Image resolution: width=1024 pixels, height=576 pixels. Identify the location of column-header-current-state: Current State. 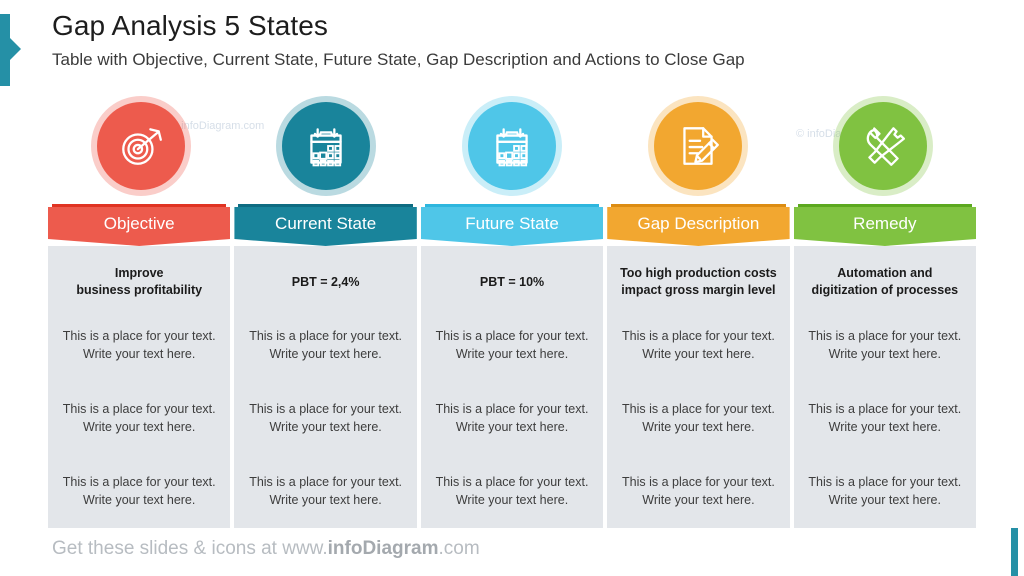
(325, 225).